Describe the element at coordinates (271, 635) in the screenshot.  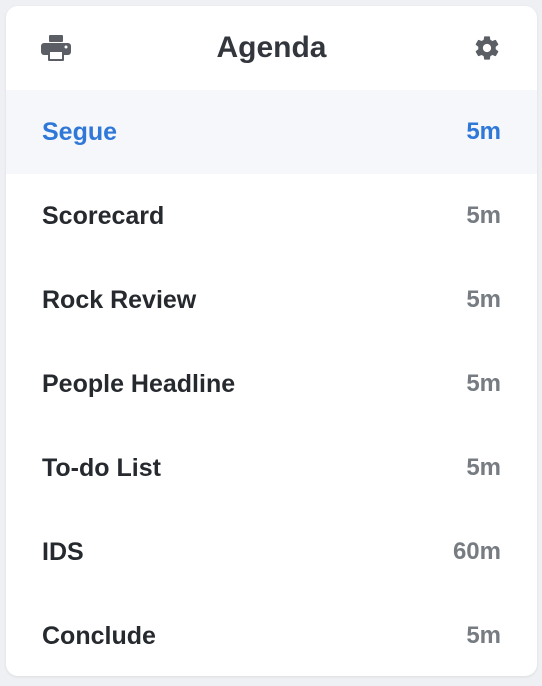
I see `agenda-item-conclude: Conclude 5m` at that location.